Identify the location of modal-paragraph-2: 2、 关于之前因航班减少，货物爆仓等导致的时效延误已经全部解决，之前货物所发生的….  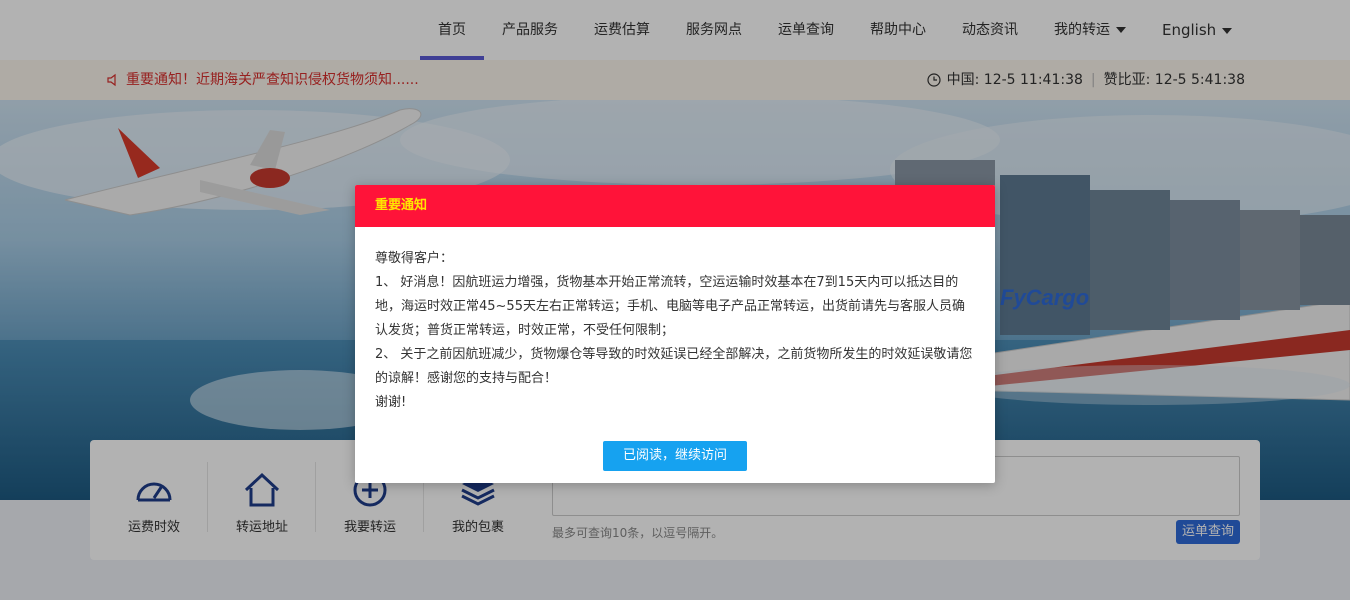
(674, 366).